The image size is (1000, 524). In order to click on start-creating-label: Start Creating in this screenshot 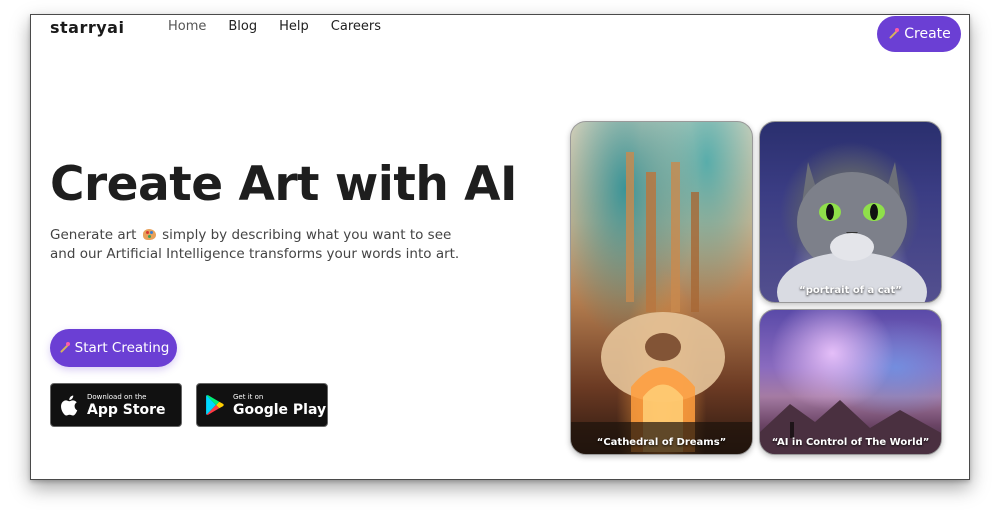, I will do `click(122, 348)`.